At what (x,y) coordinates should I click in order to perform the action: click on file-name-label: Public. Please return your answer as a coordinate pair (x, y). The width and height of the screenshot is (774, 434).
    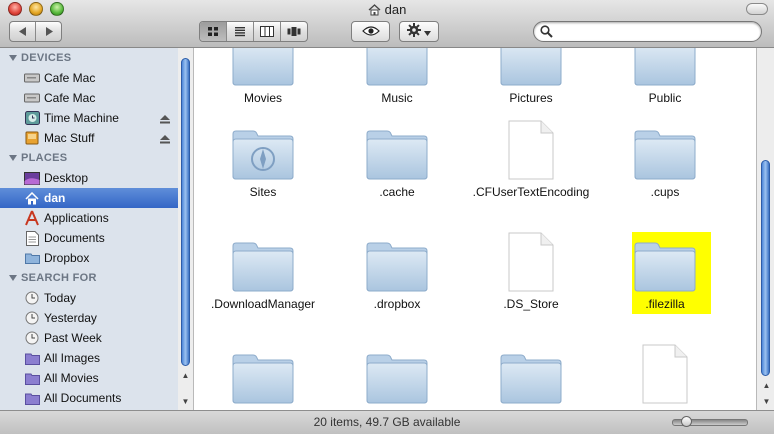
    Looking at the image, I should click on (665, 98).